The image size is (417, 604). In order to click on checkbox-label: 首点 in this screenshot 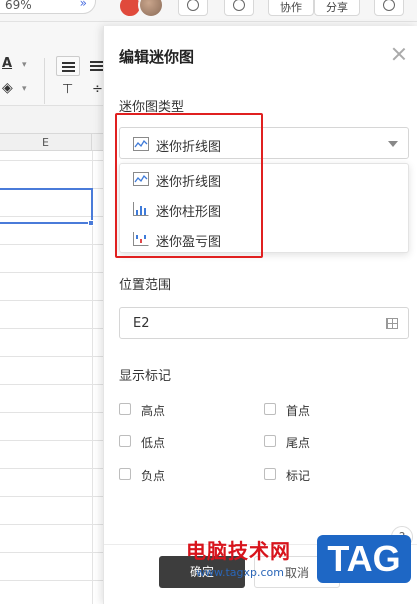, I will do `click(298, 411)`.